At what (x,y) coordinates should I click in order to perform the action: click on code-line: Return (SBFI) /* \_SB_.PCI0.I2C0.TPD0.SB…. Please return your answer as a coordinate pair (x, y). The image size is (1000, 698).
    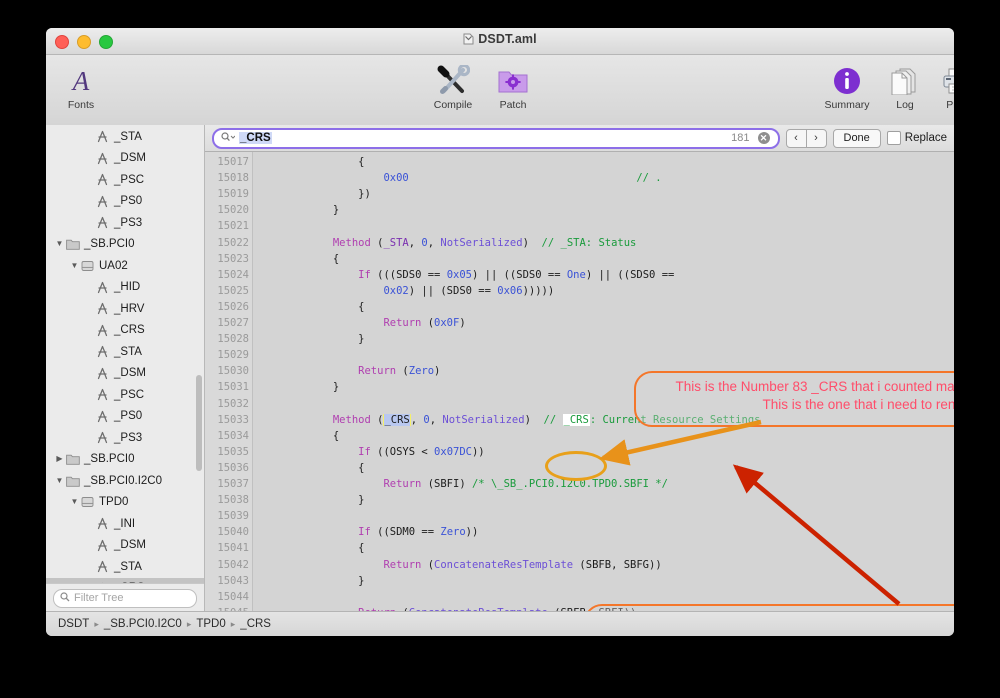
    Looking at the image, I should click on (462, 484).